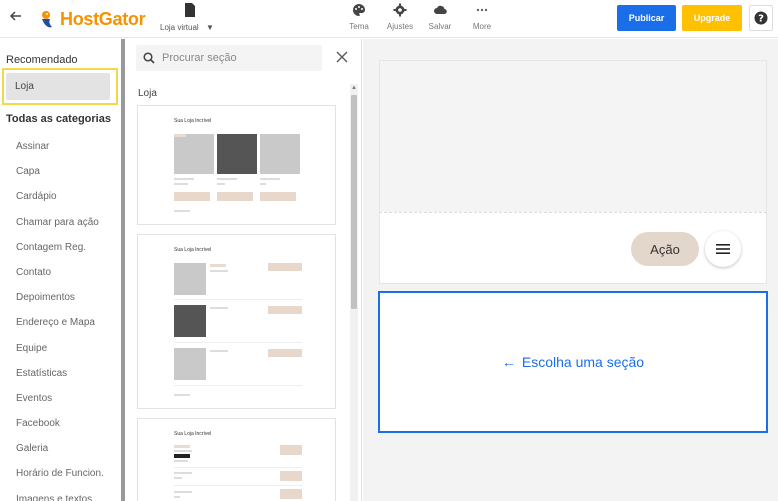 Image resolution: width=778 pixels, height=501 pixels. What do you see at coordinates (359, 10) in the screenshot?
I see `palette-icon` at bounding box center [359, 10].